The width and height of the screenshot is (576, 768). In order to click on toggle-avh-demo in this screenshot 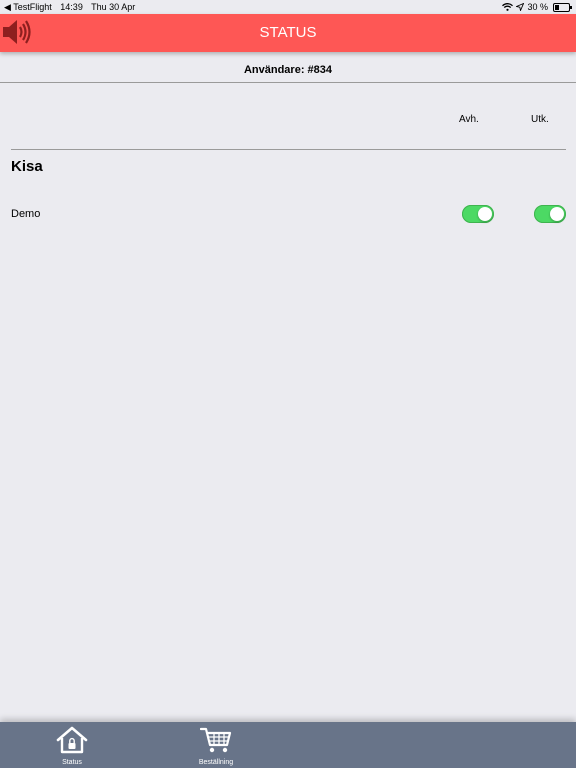, I will do `click(478, 214)`.